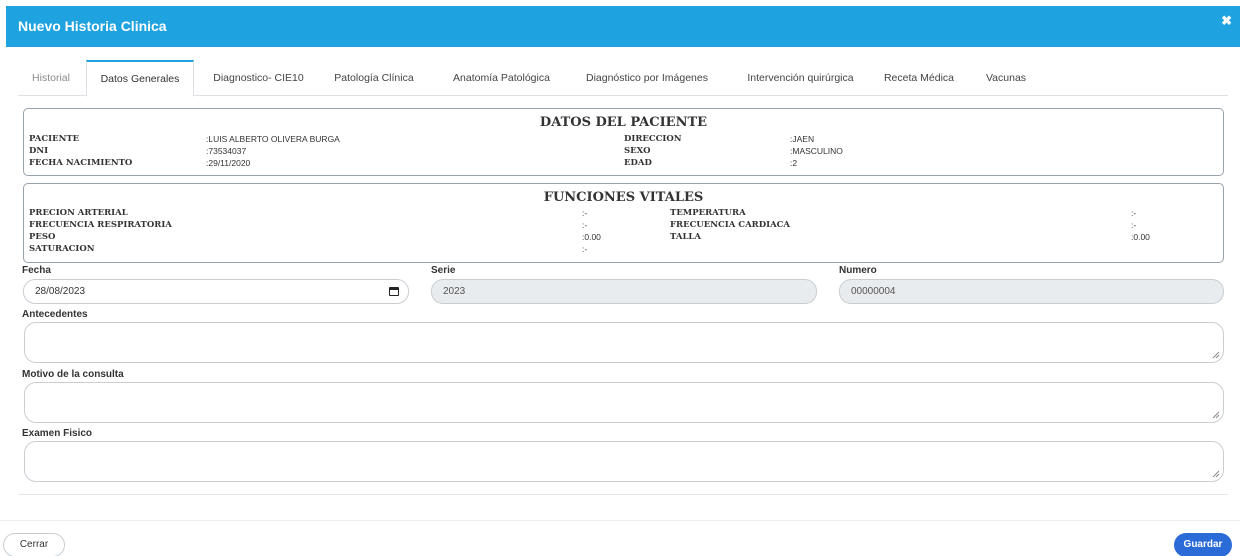  I want to click on dni-label: DNI, so click(39, 151).